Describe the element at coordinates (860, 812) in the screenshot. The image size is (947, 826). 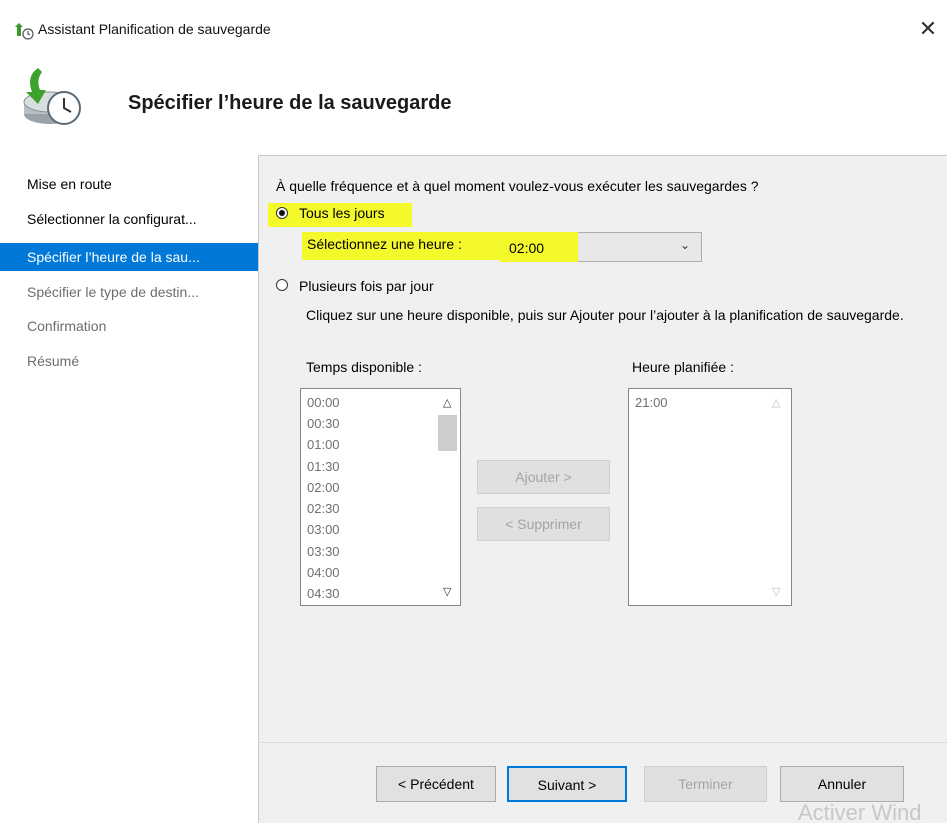
I see `activation-watermark: Activer Wind` at that location.